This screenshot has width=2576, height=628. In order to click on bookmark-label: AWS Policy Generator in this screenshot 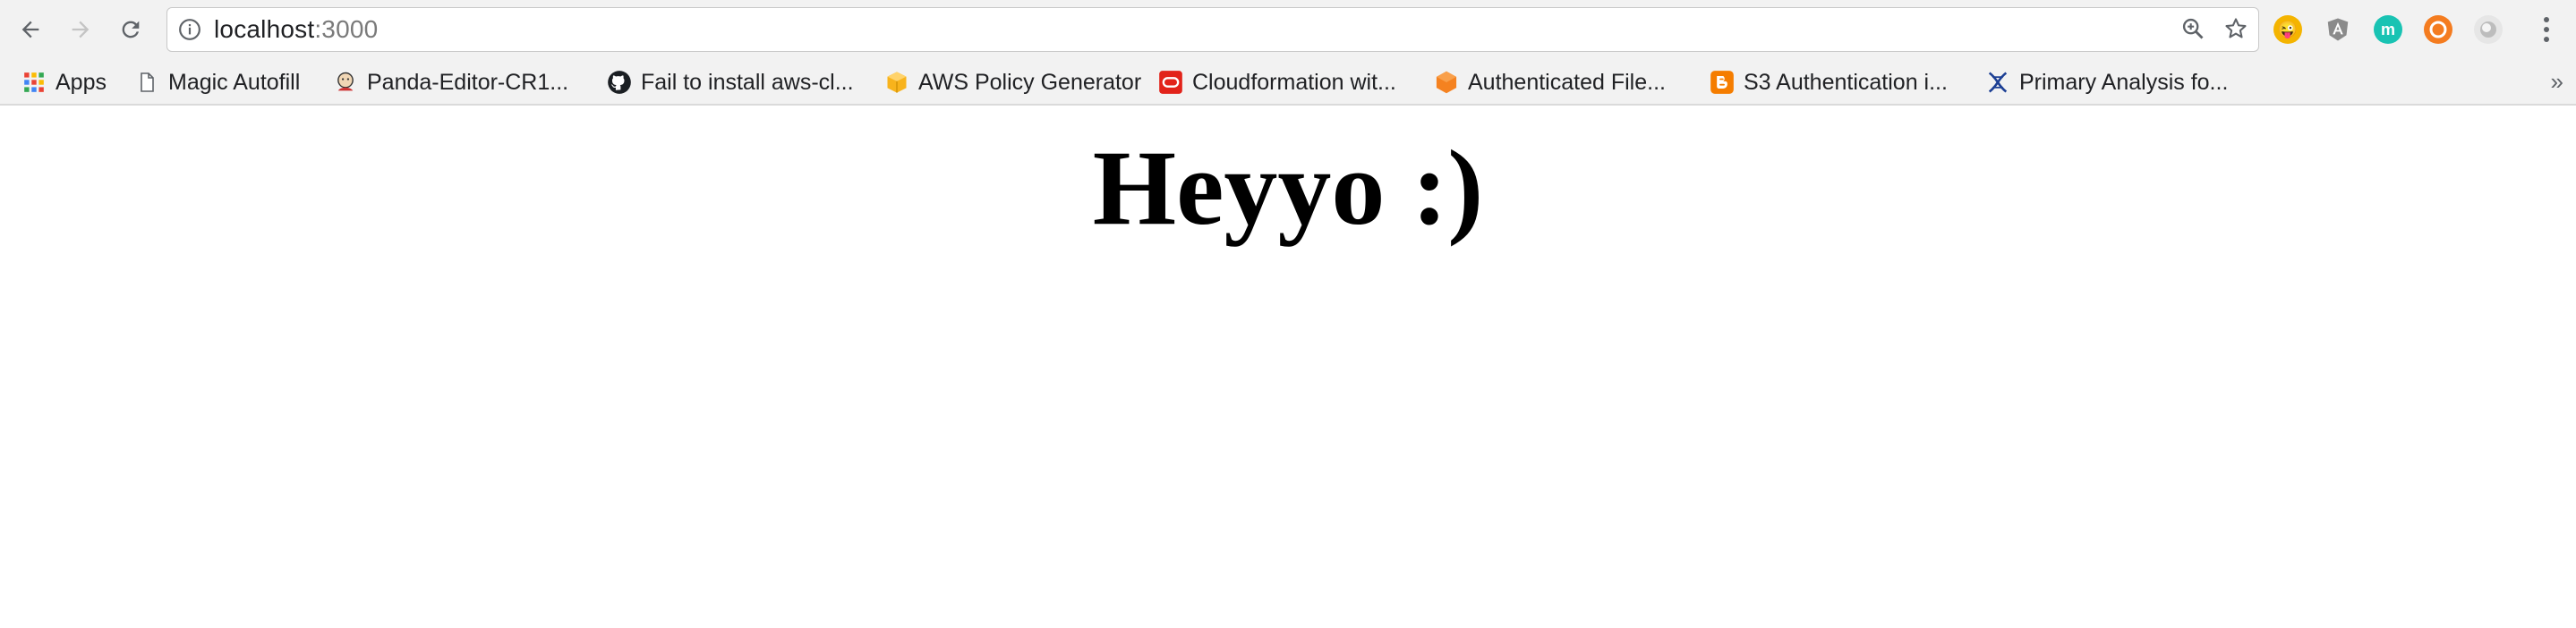, I will do `click(1030, 82)`.